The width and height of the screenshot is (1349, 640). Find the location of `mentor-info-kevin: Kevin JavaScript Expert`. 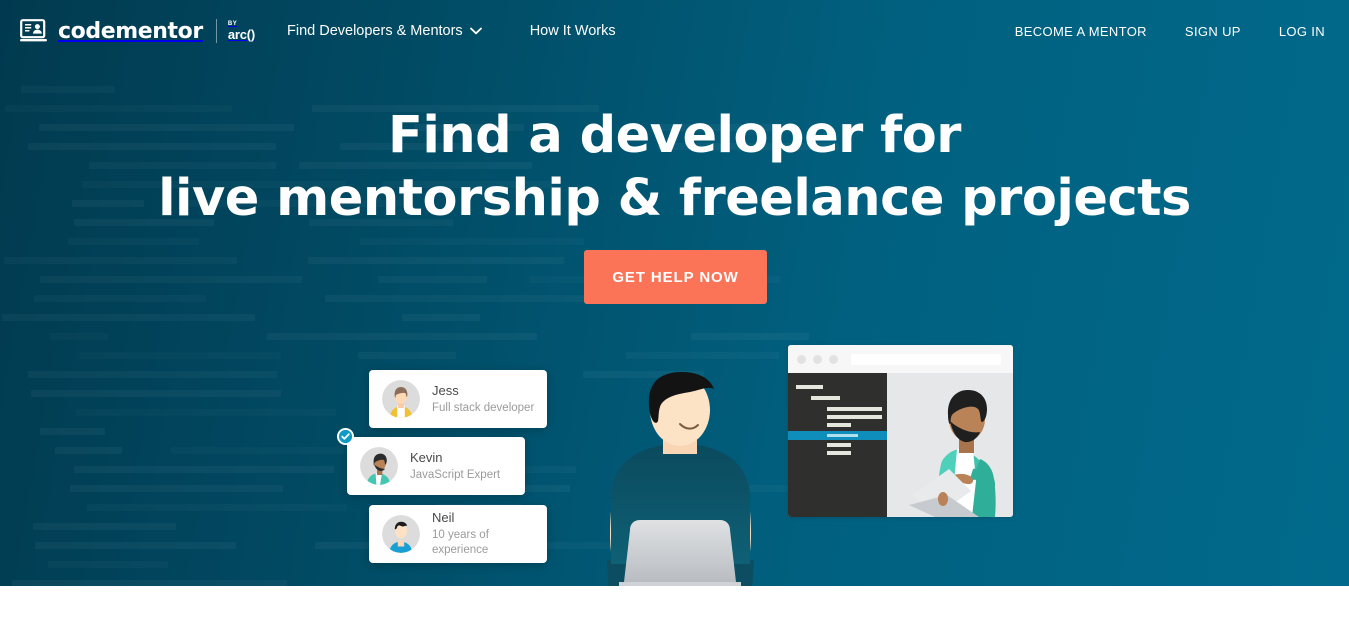

mentor-info-kevin: Kevin JavaScript Expert is located at coordinates (455, 466).